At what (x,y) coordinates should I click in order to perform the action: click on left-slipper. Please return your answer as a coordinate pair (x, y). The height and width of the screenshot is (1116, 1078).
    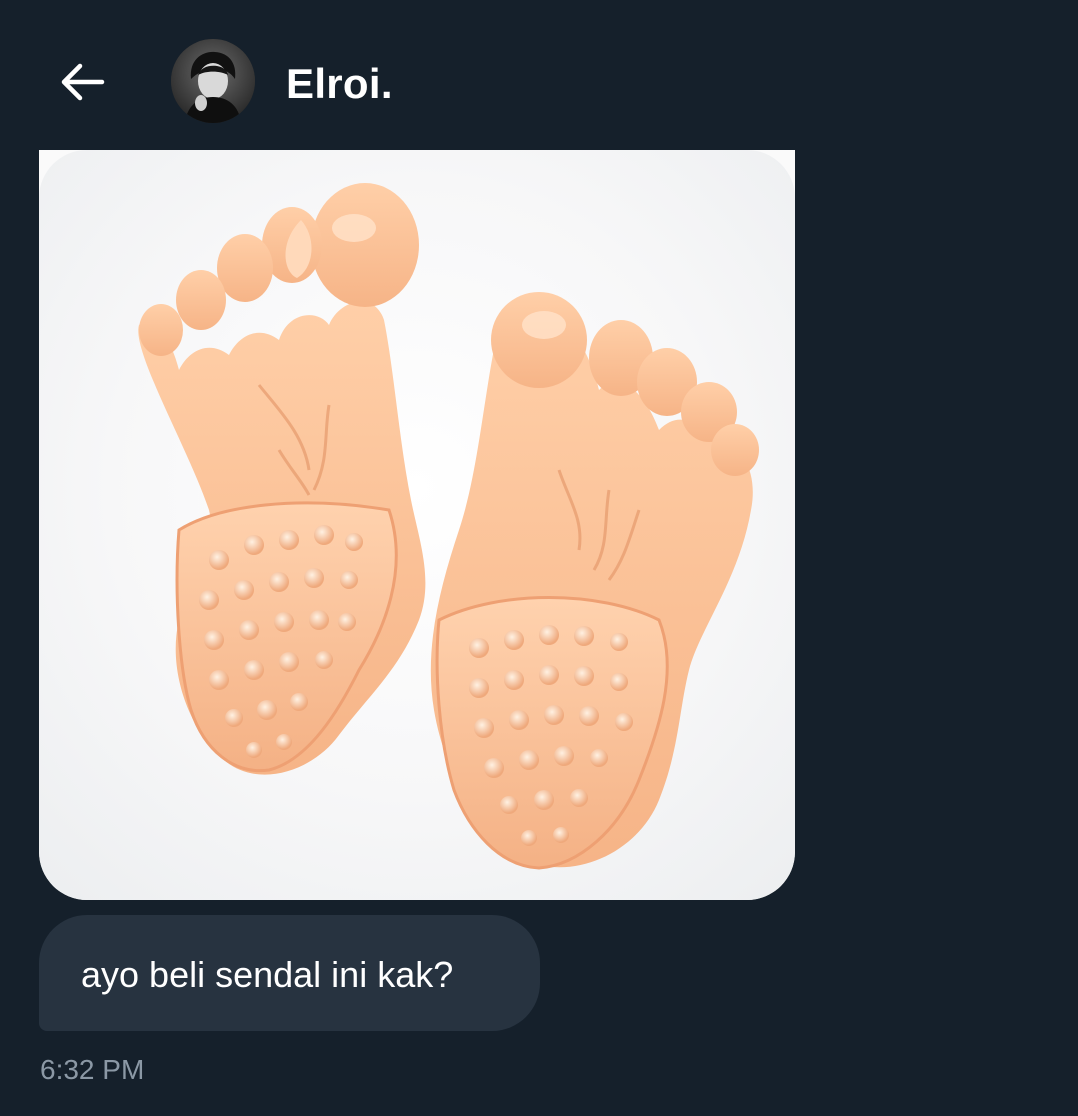
    Looking at the image, I should click on (282, 479).